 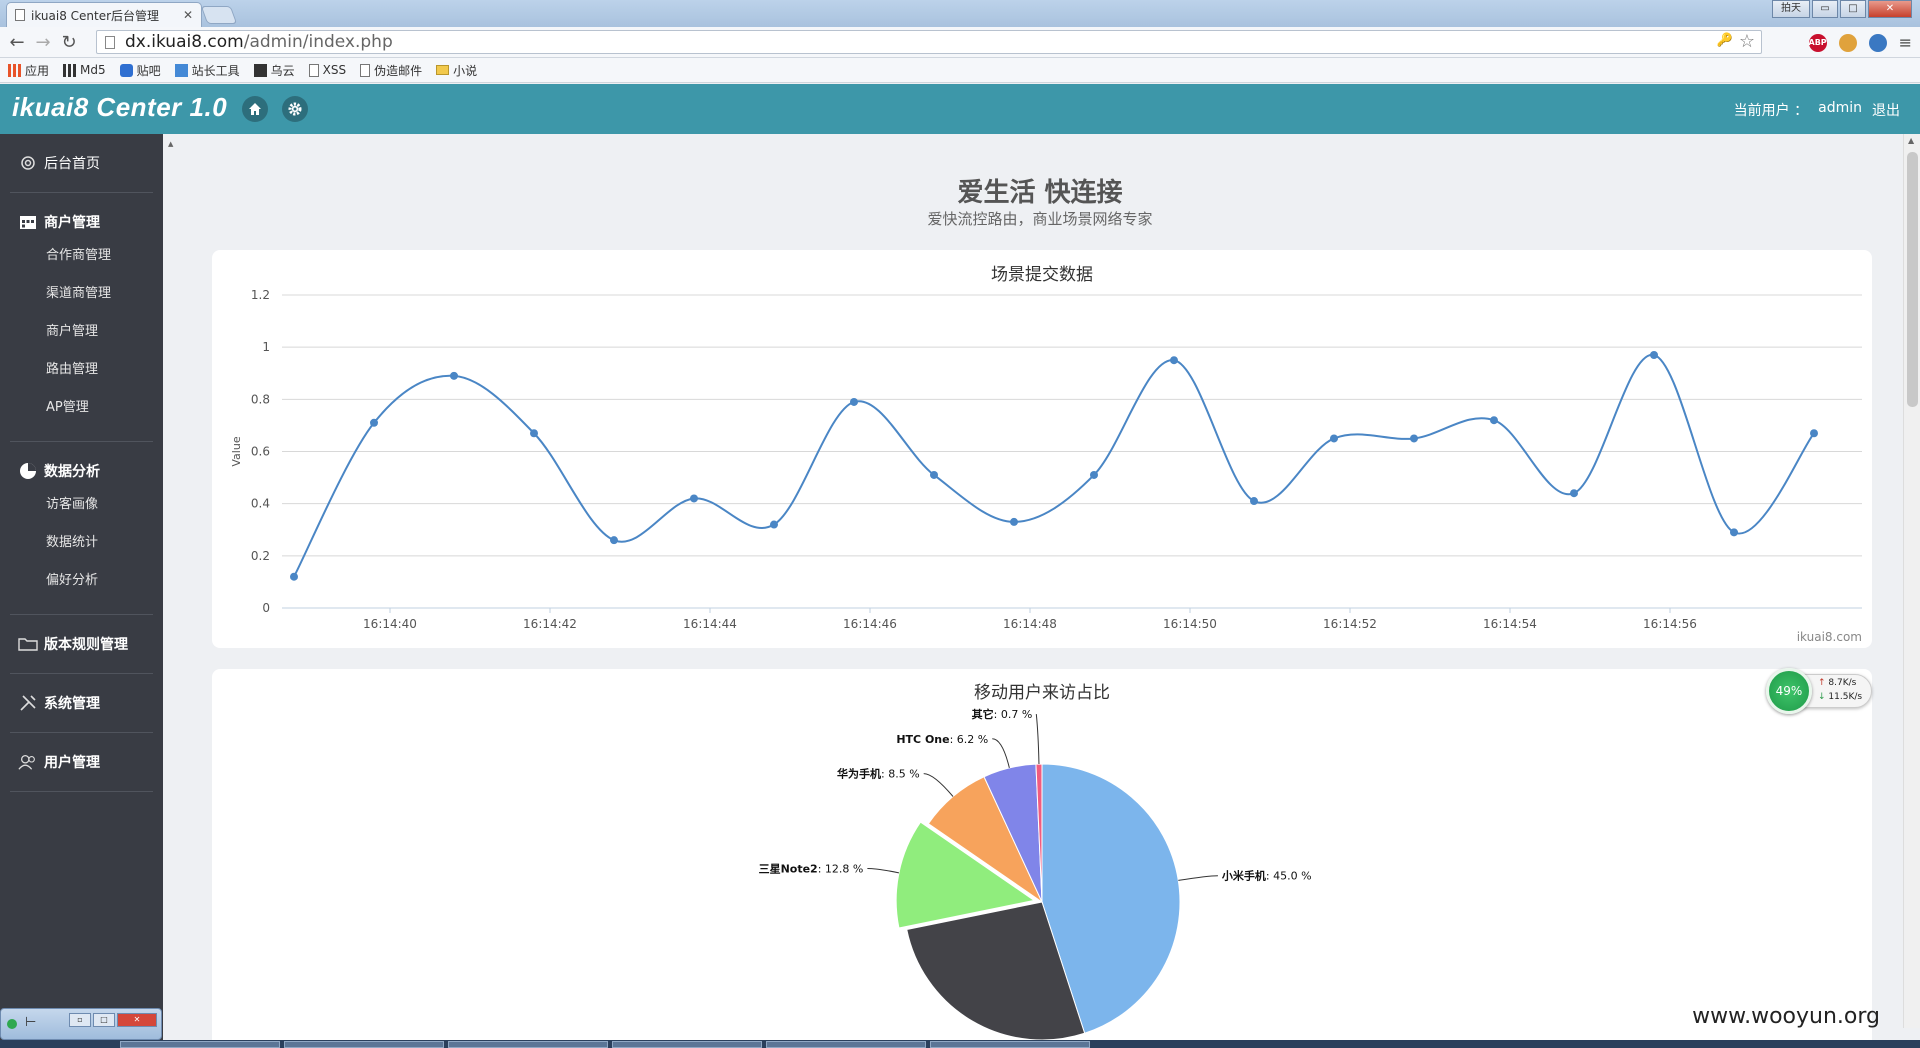 I want to click on menu-icon: ≡, so click(x=1905, y=42).